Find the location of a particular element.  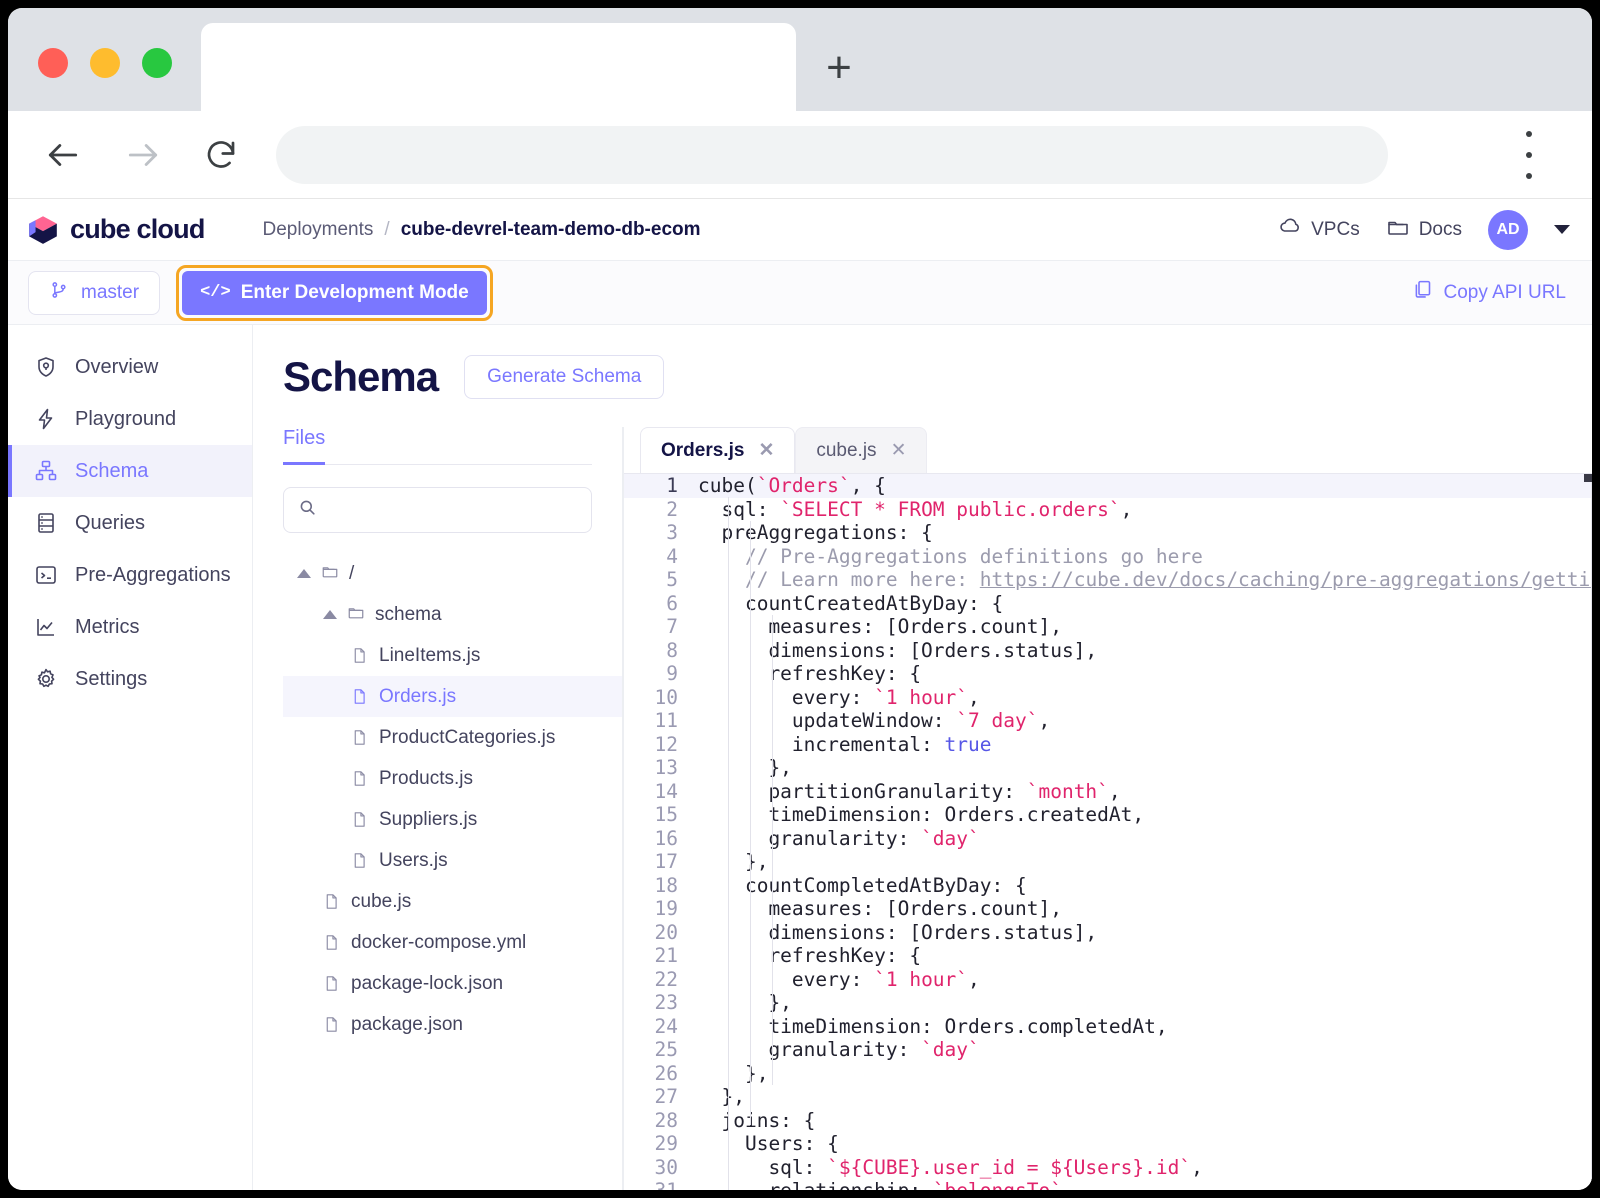

tree-label: Suppliers.js is located at coordinates (428, 819).